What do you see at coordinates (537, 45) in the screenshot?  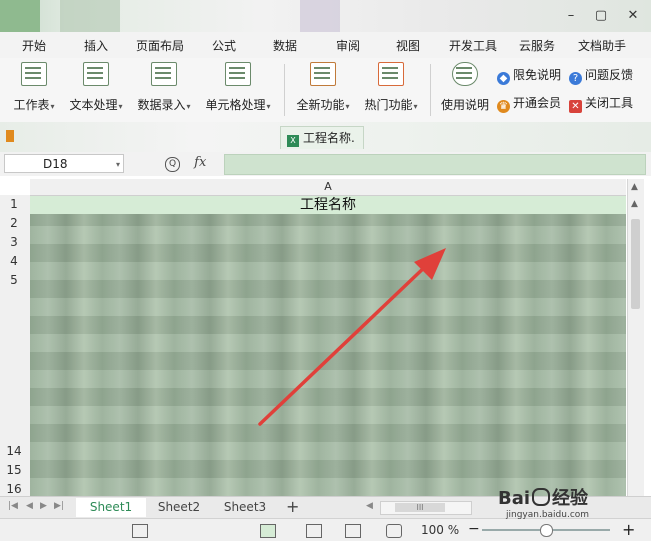 I see `tab-cloud: 云服务` at bounding box center [537, 45].